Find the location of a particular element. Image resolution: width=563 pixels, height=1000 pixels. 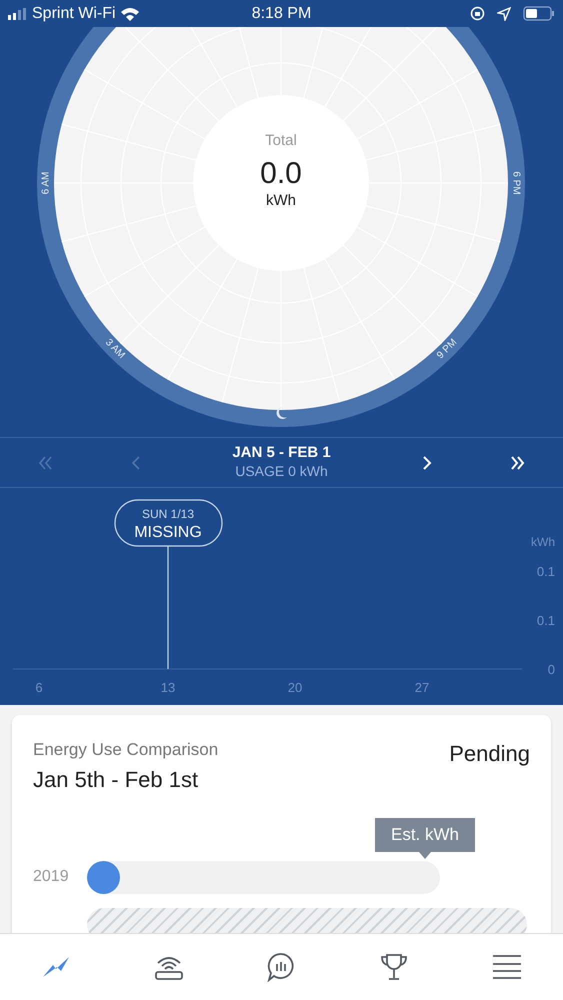

clock-time: 8:18 PM is located at coordinates (281, 14).